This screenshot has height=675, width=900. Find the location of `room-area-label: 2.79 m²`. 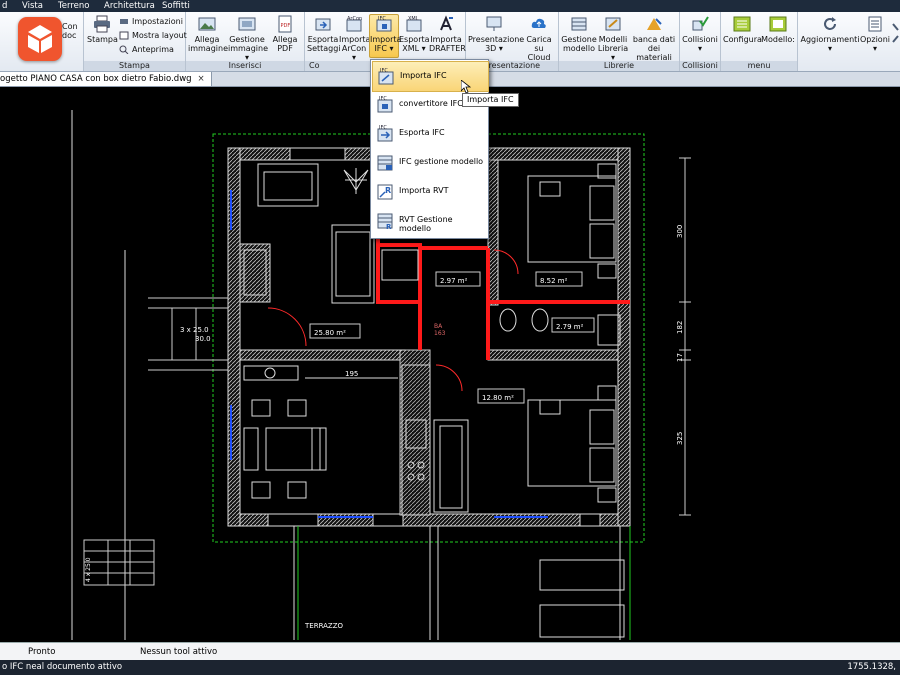

room-area-label: 2.79 m² is located at coordinates (570, 327).